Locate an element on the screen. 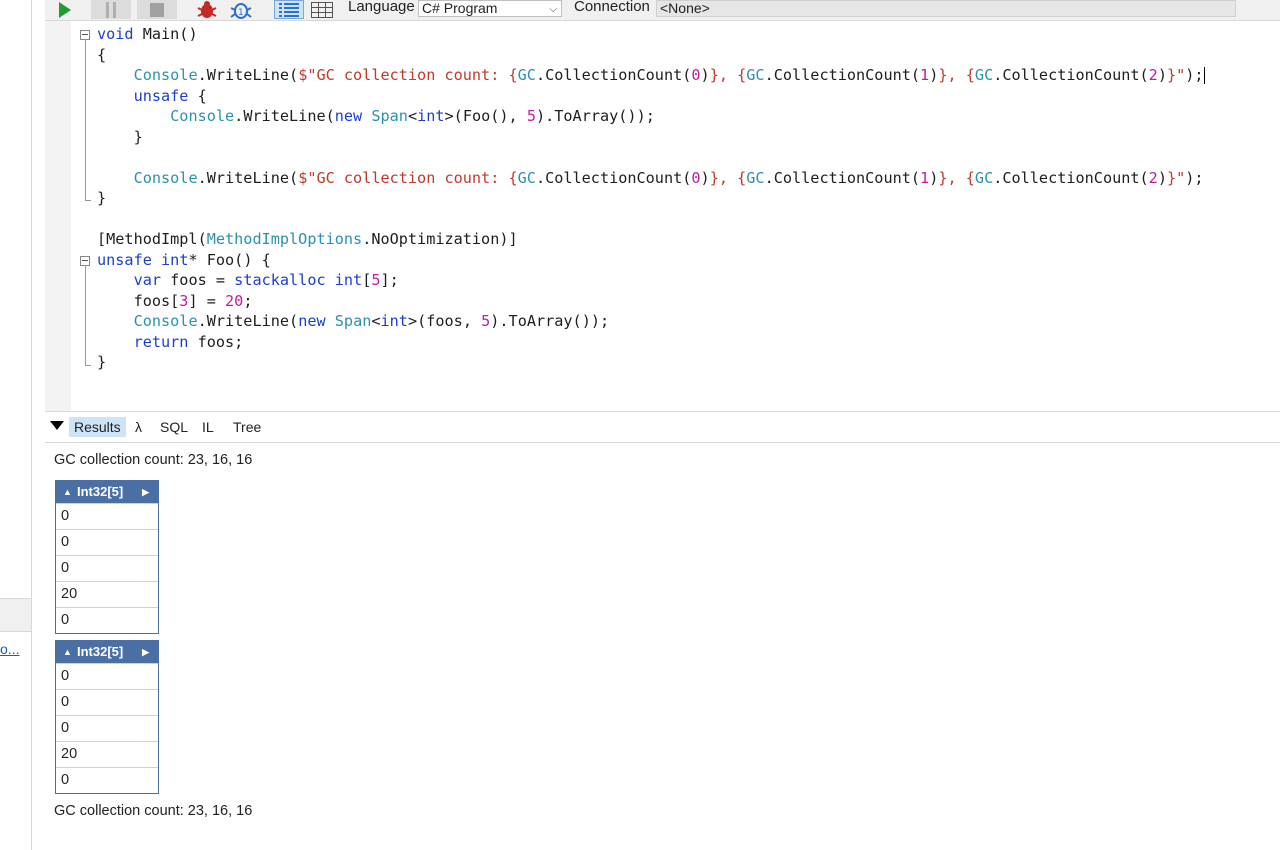 This screenshot has height=850, width=1280. panel-splitter is located at coordinates (15, 615).